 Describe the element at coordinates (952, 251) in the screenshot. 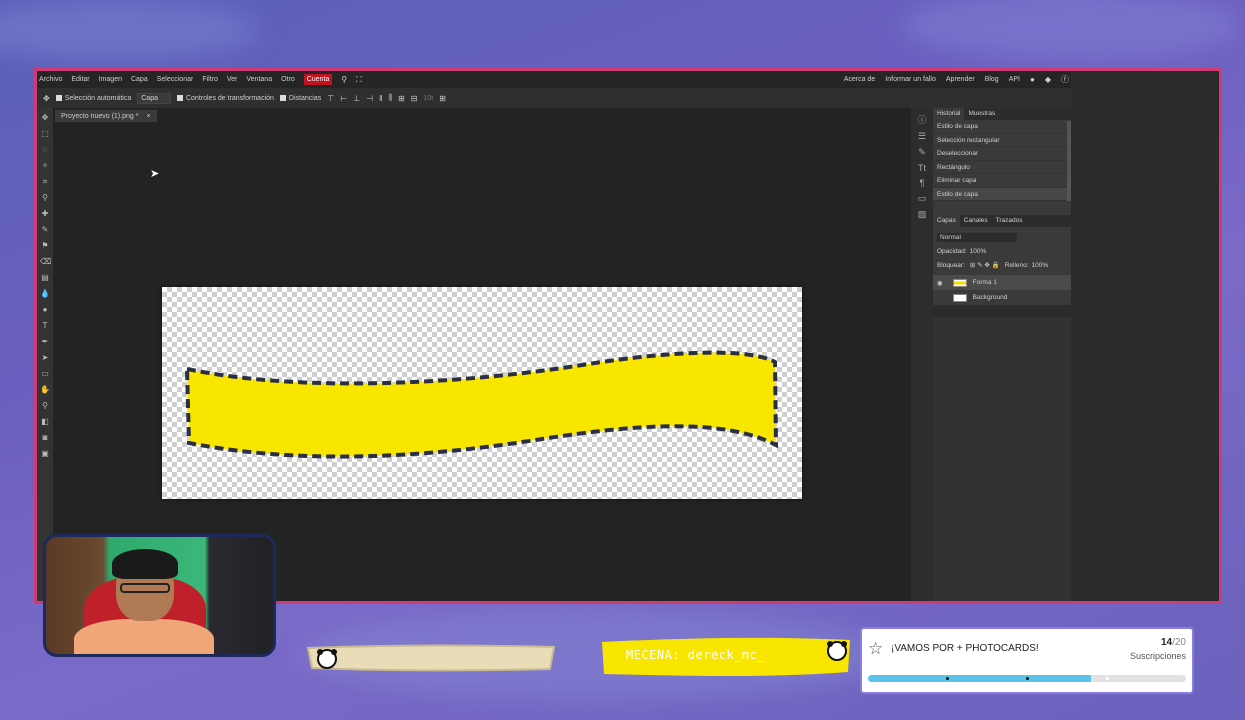

I see `opacity-label: Opacidad:` at that location.